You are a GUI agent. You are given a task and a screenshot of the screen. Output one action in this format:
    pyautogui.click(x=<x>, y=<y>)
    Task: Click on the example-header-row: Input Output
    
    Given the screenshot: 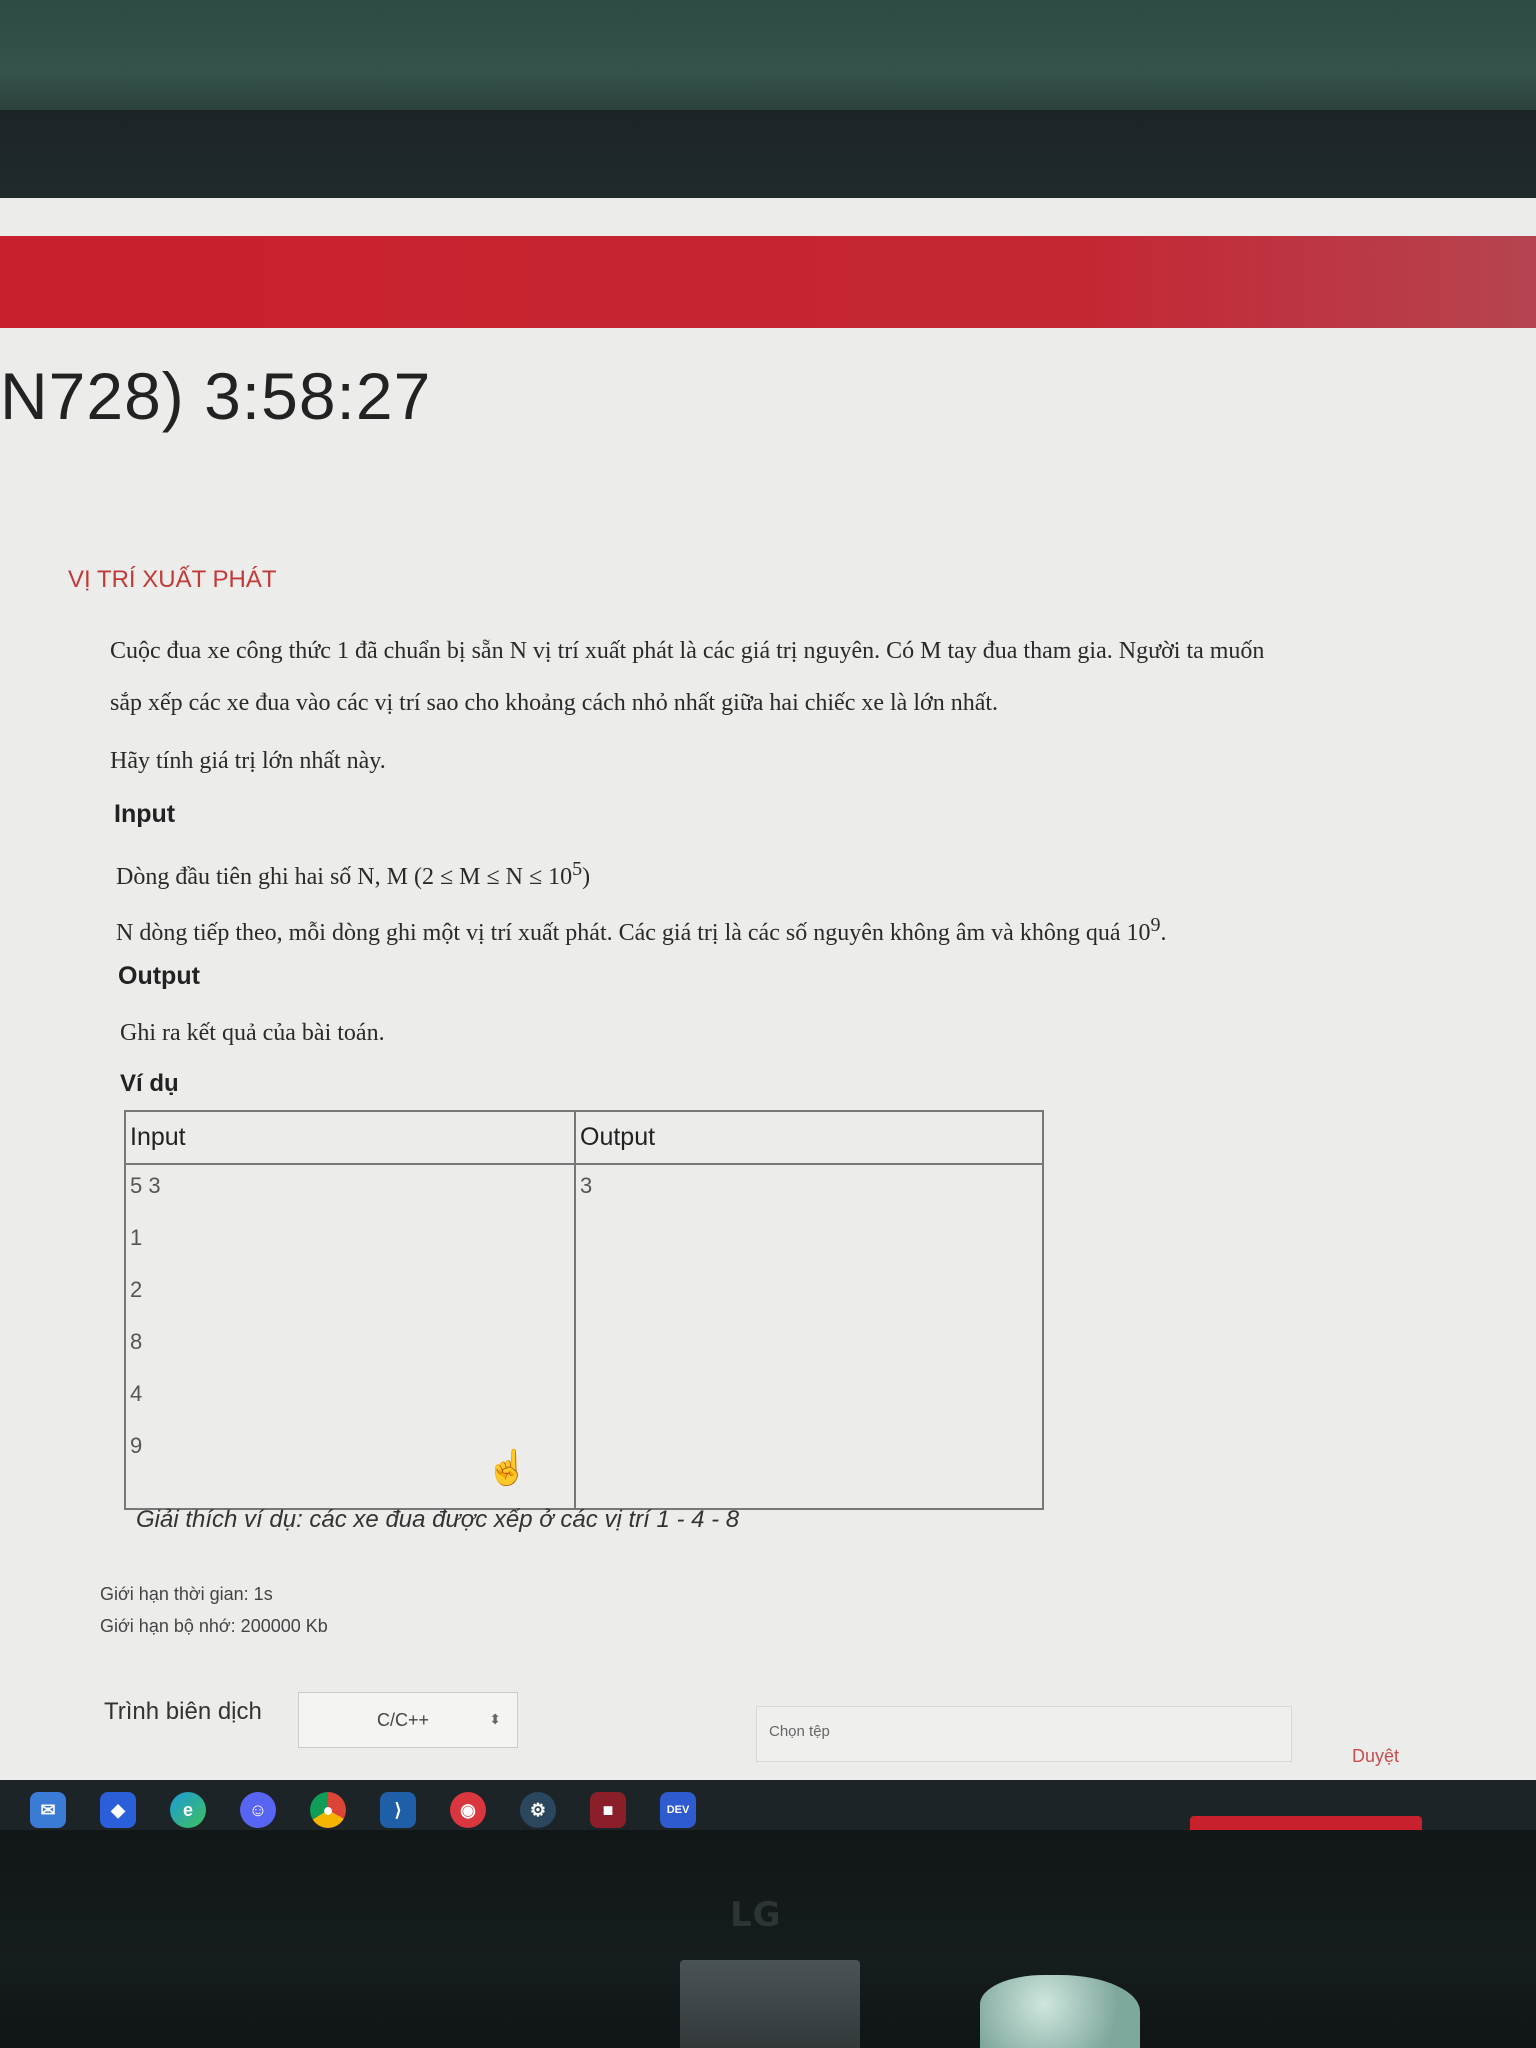 What is the action you would take?
    pyautogui.click(x=584, y=1137)
    